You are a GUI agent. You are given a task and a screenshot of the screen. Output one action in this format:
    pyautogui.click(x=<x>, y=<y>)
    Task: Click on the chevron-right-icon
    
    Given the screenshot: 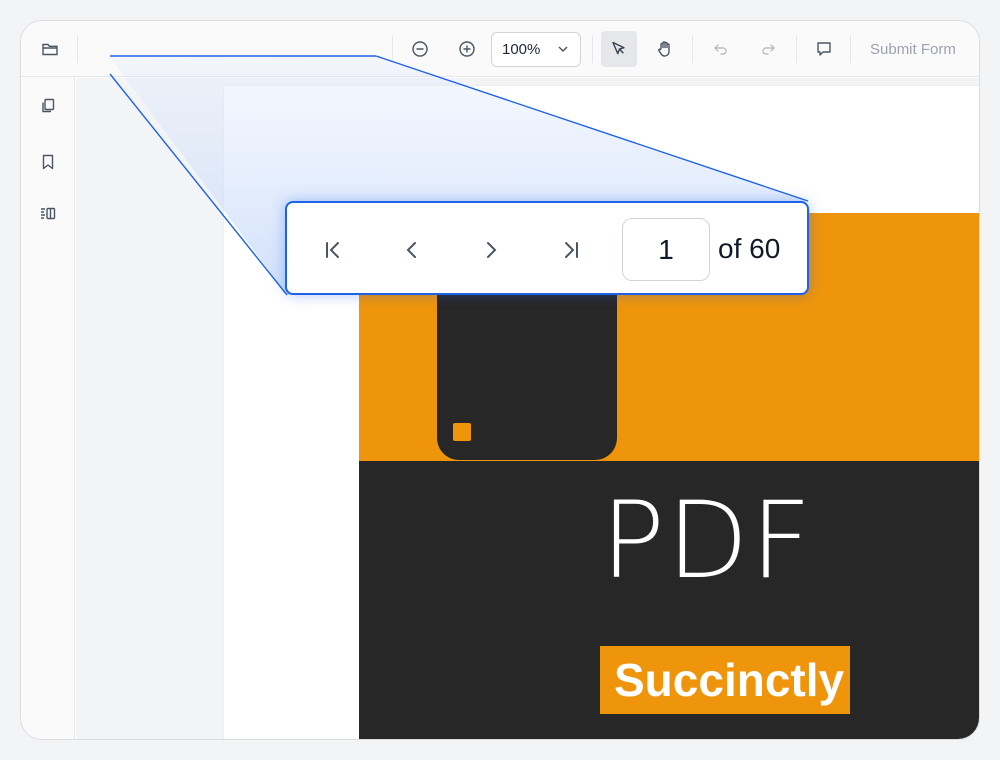 What is the action you would take?
    pyautogui.click(x=492, y=250)
    